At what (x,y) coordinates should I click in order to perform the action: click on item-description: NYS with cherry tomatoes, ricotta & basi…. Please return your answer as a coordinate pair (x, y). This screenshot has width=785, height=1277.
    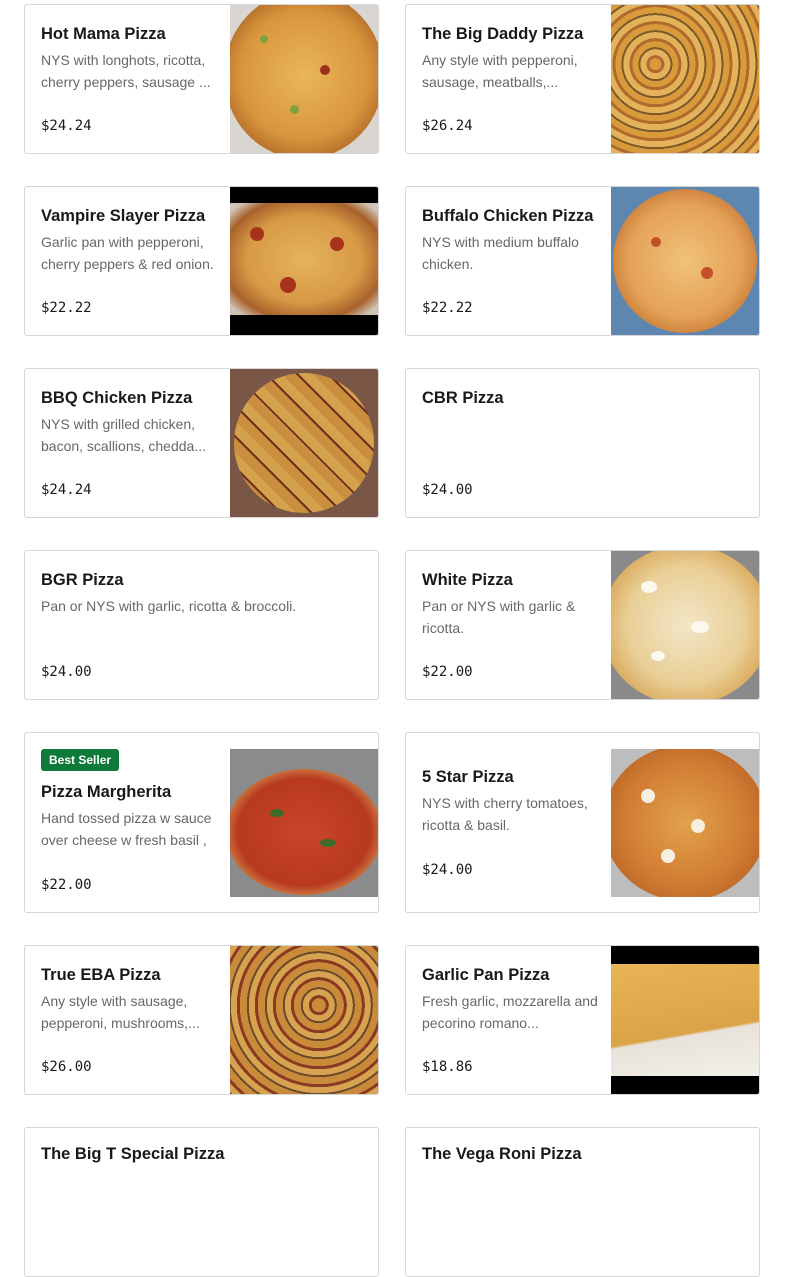
    Looking at the image, I should click on (505, 814).